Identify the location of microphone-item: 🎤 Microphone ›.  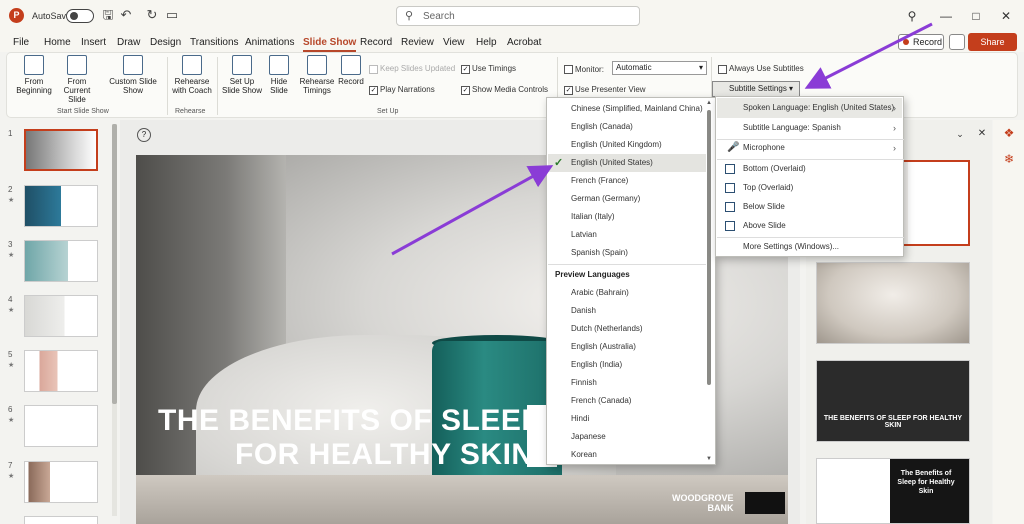
(809, 148).